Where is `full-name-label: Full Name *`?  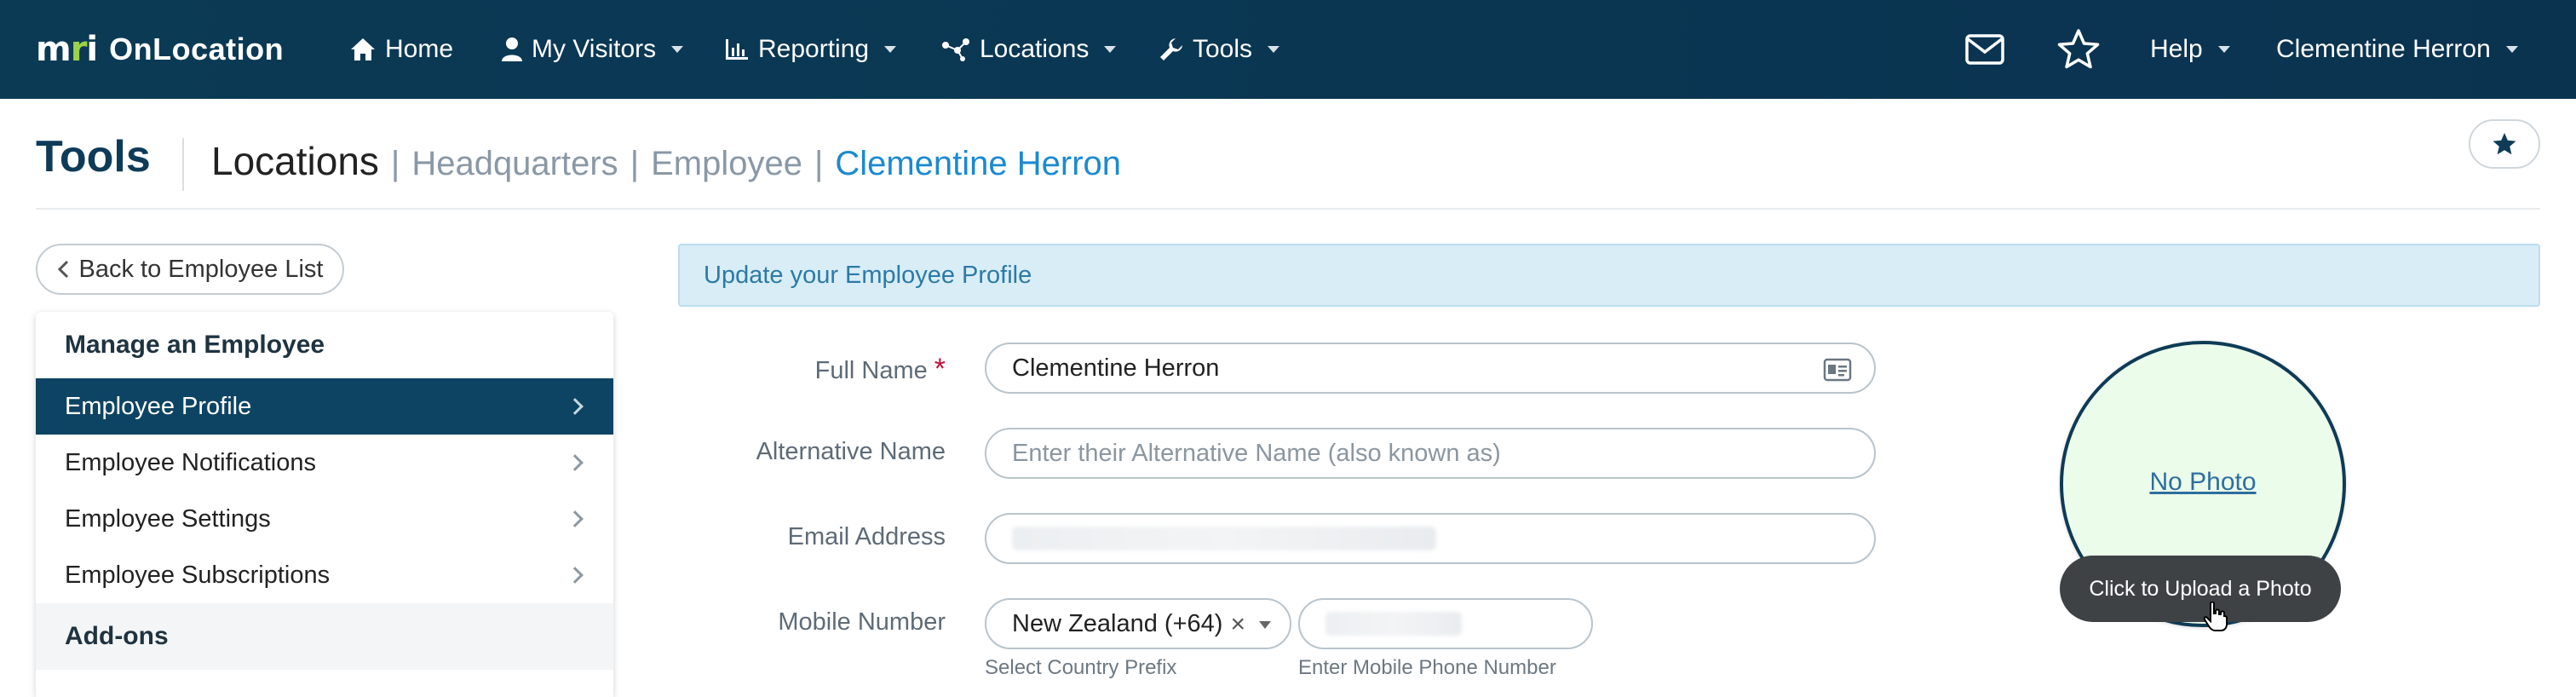
full-name-label: Full Name * is located at coordinates (810, 369).